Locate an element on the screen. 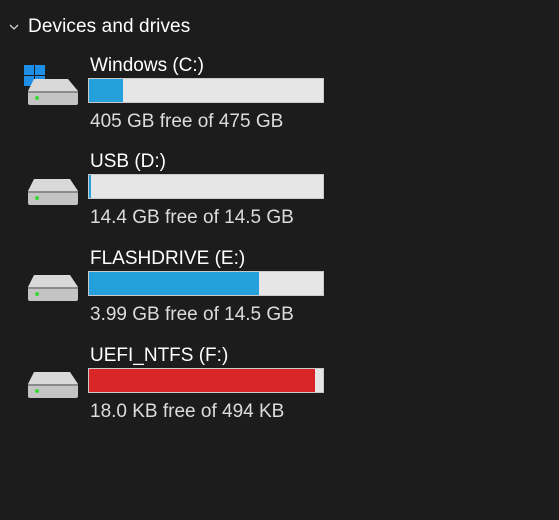 Image resolution: width=559 pixels, height=520 pixels. drive-item-d: USB (D:) 14.4 GB free of 14.5 GB is located at coordinates (180, 197).